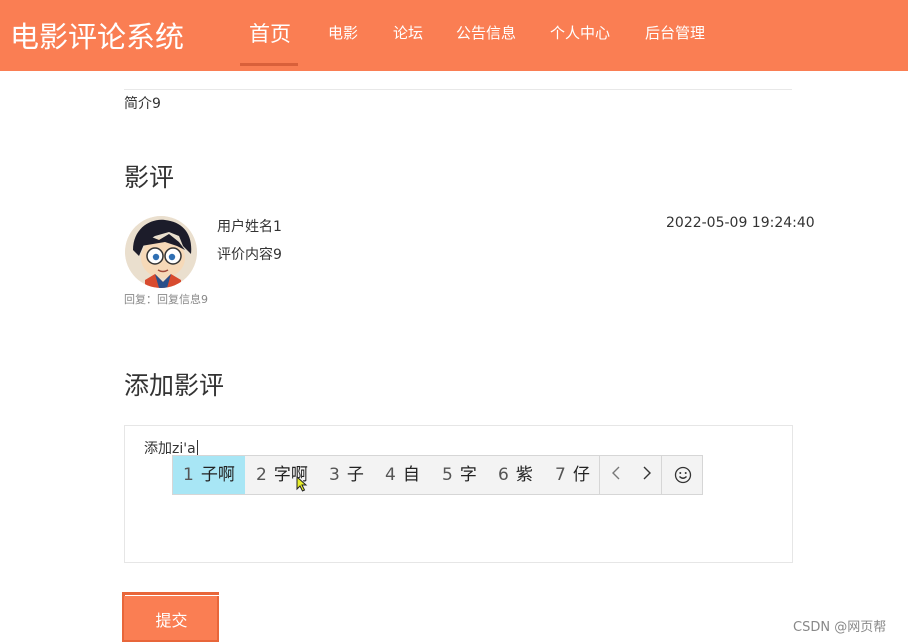 This screenshot has width=908, height=642. What do you see at coordinates (524, 475) in the screenshot?
I see `ime-candidate-text: 紫` at bounding box center [524, 475].